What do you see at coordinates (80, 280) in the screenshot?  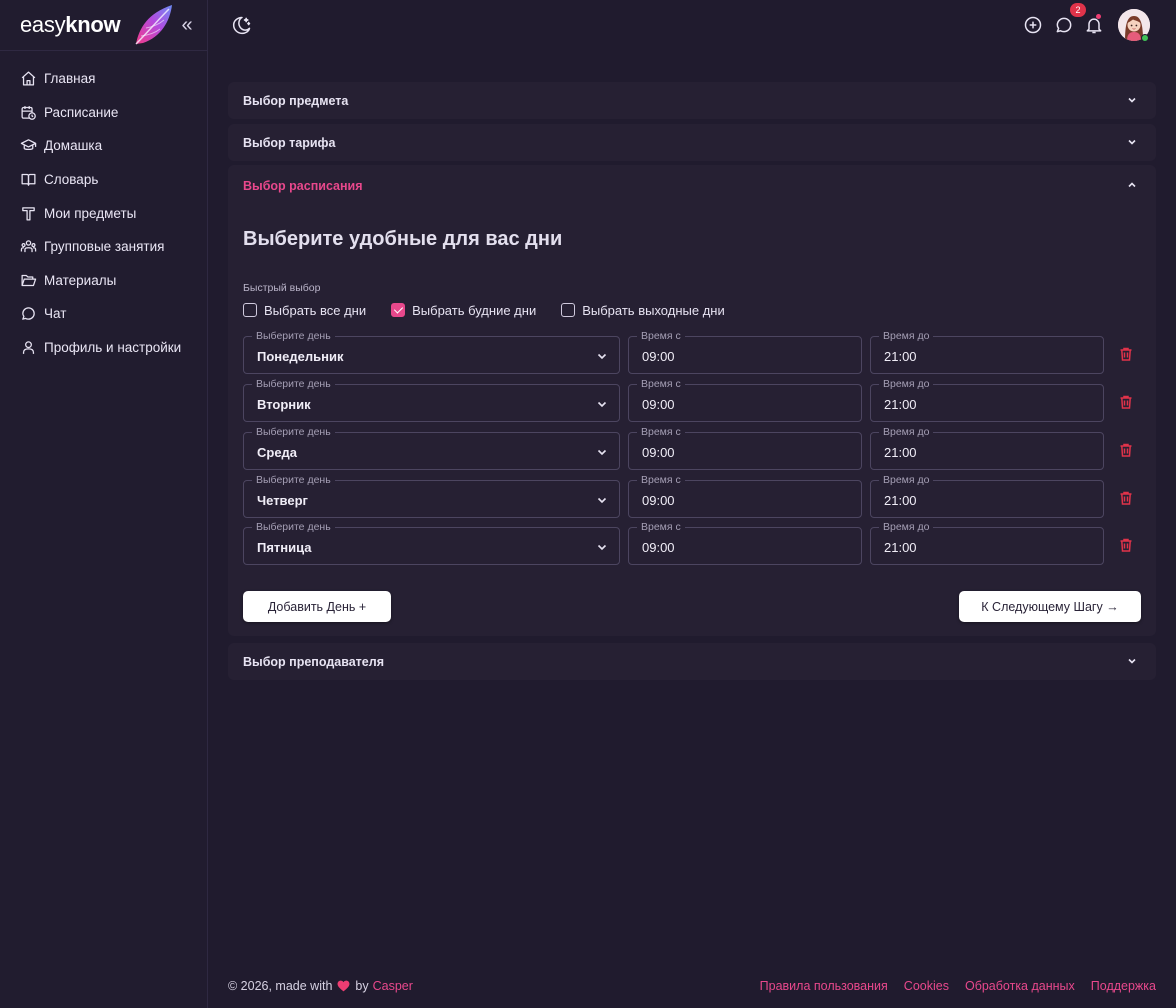 I see `sidebar-item-label: Материалы` at bounding box center [80, 280].